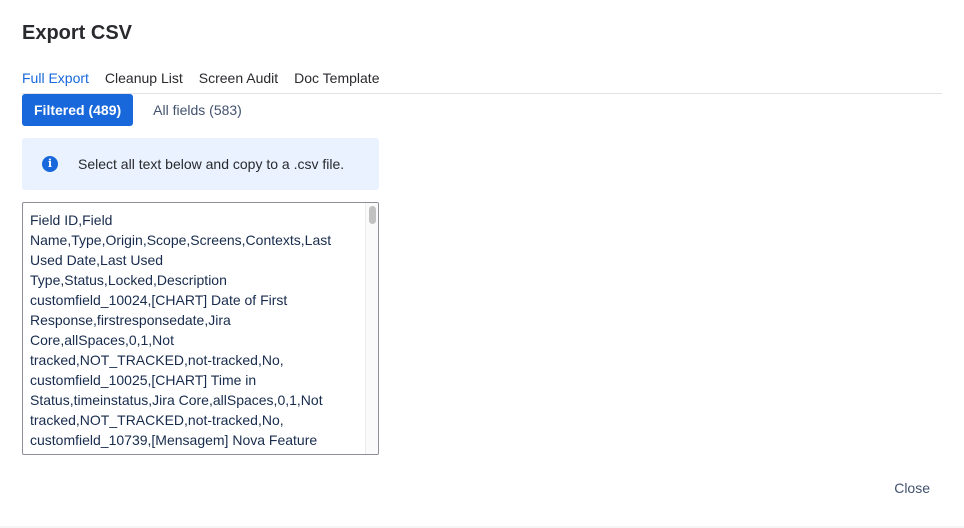  I want to click on tab-screen-audit: Screen Audit, so click(246, 81).